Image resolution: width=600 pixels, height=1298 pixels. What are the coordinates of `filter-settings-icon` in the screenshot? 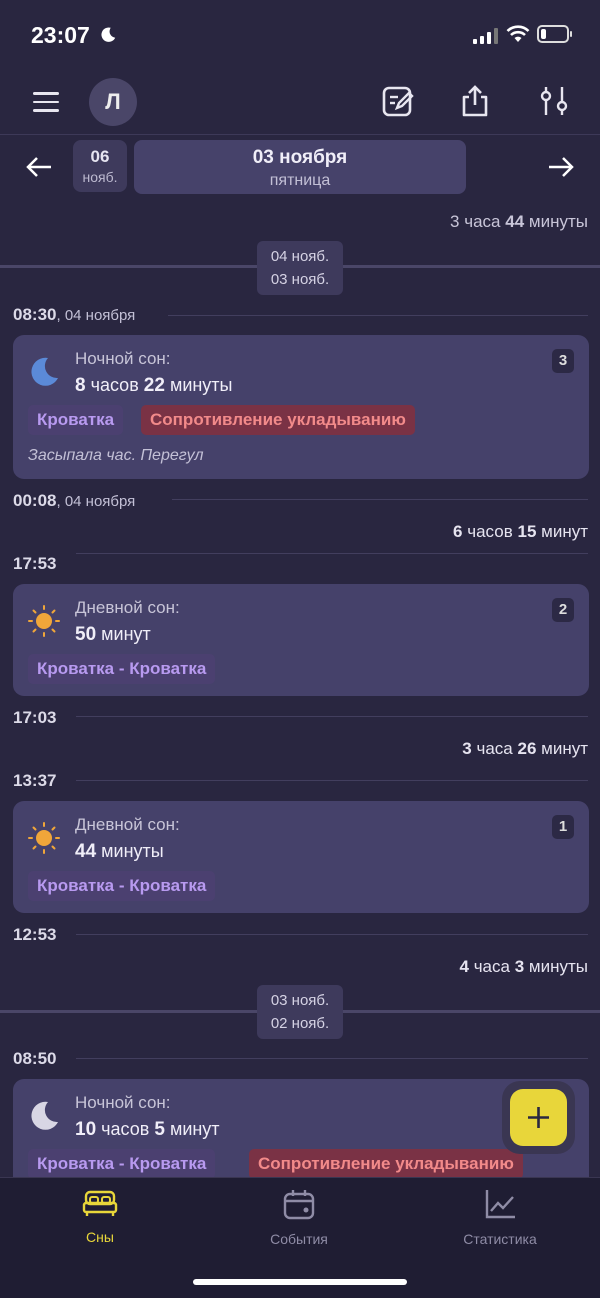 It's located at (554, 101).